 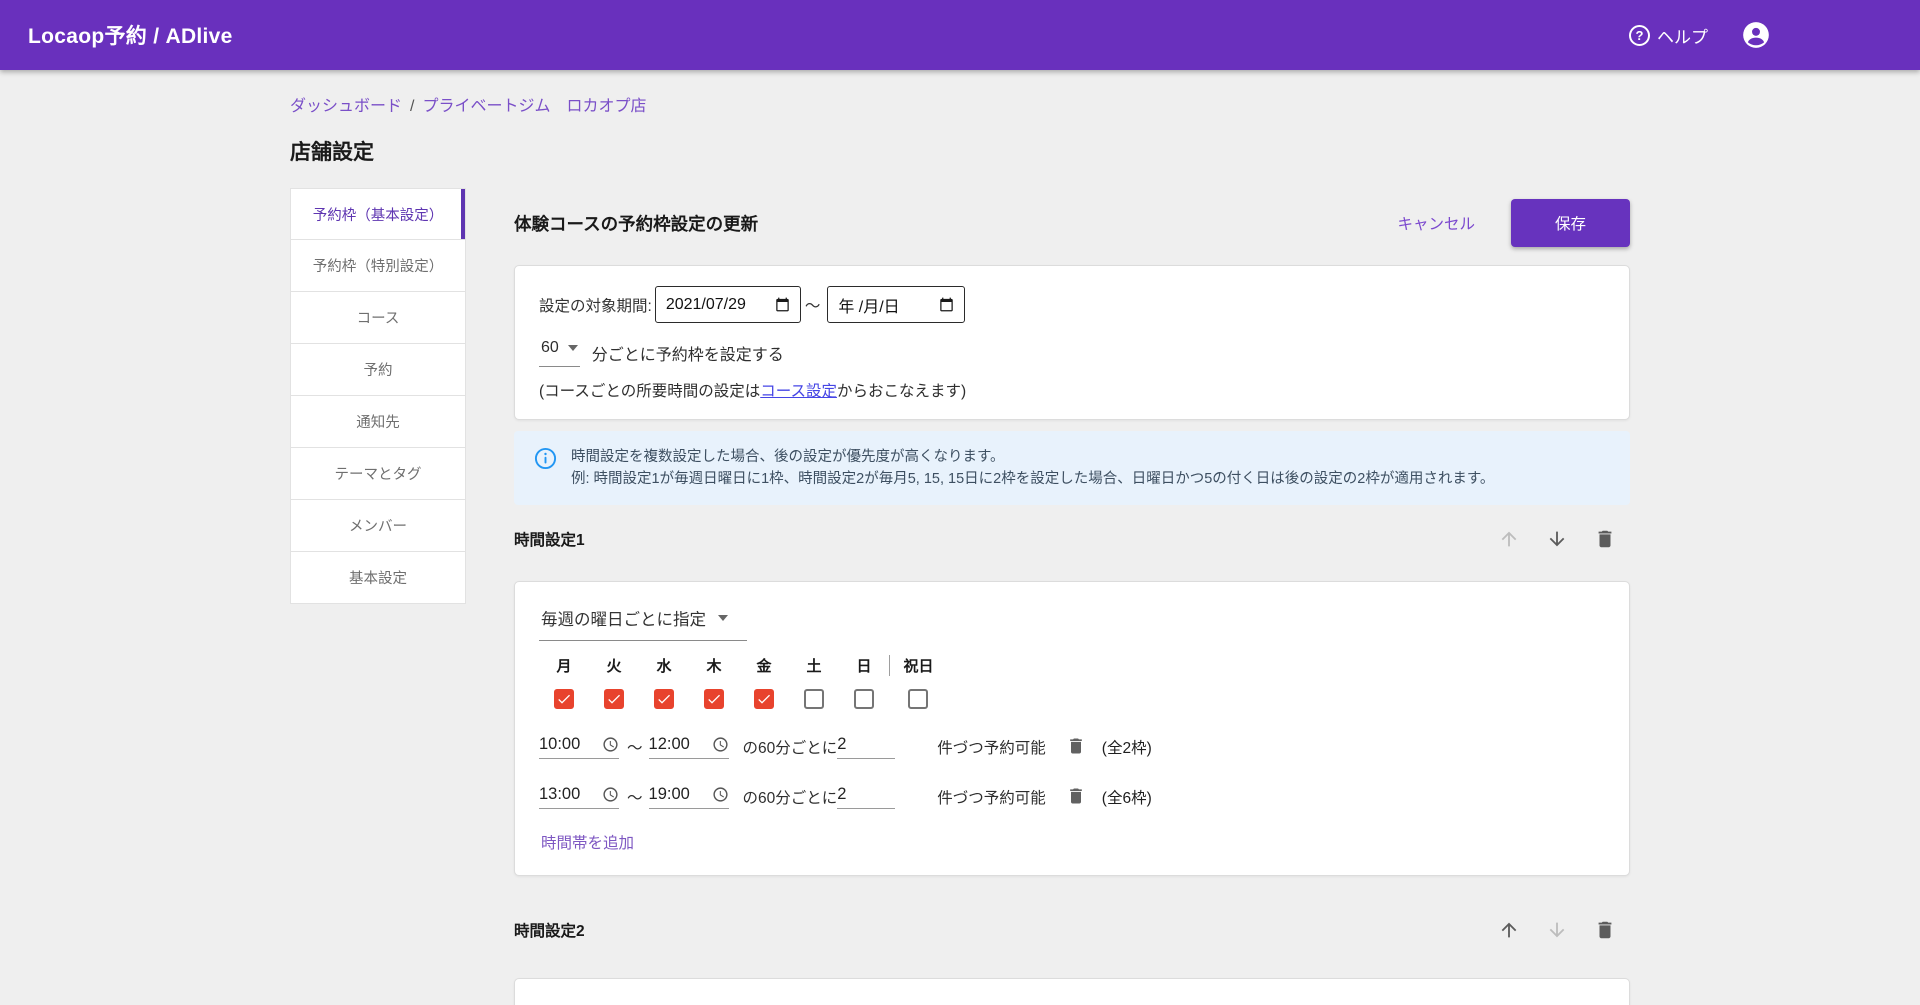 I want to click on sidebar-item-label: コース, so click(x=378, y=319).